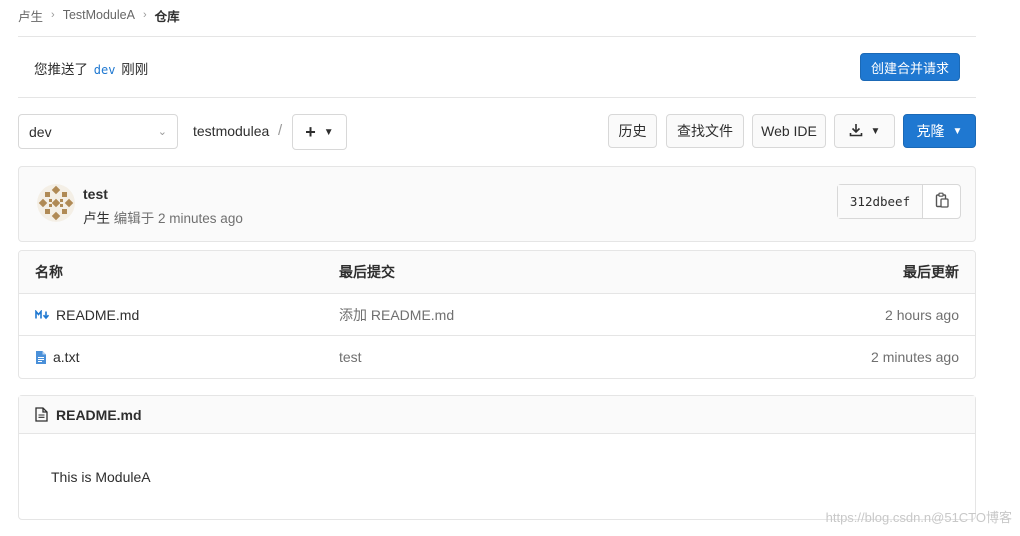 This screenshot has height=536, width=1020. I want to click on file-updated: 2 minutes ago, so click(915, 357).